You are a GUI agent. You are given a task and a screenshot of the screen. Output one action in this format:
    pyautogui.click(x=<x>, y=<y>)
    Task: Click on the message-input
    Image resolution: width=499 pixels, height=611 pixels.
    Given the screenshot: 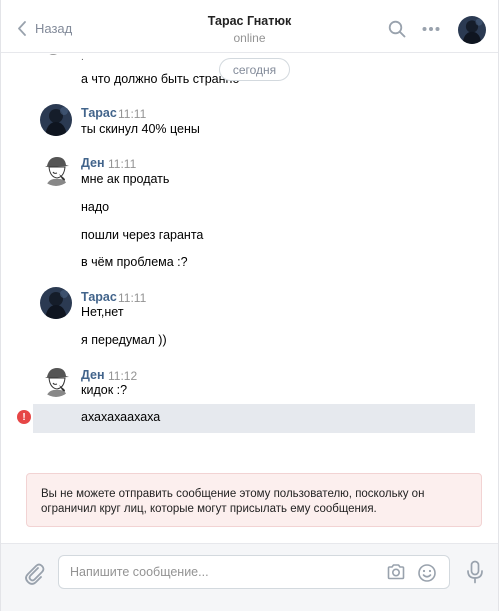 What is the action you would take?
    pyautogui.click(x=225, y=572)
    